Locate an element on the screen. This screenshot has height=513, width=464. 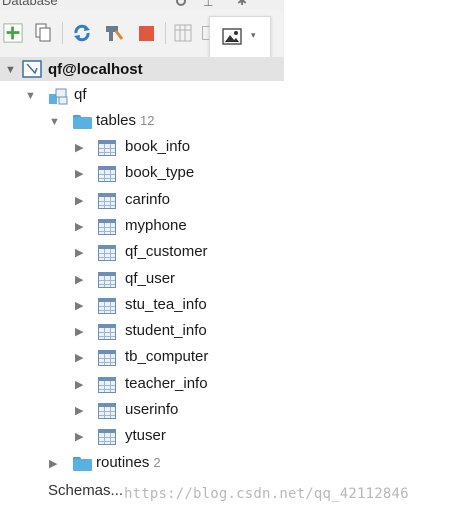
stop-button is located at coordinates (146, 33).